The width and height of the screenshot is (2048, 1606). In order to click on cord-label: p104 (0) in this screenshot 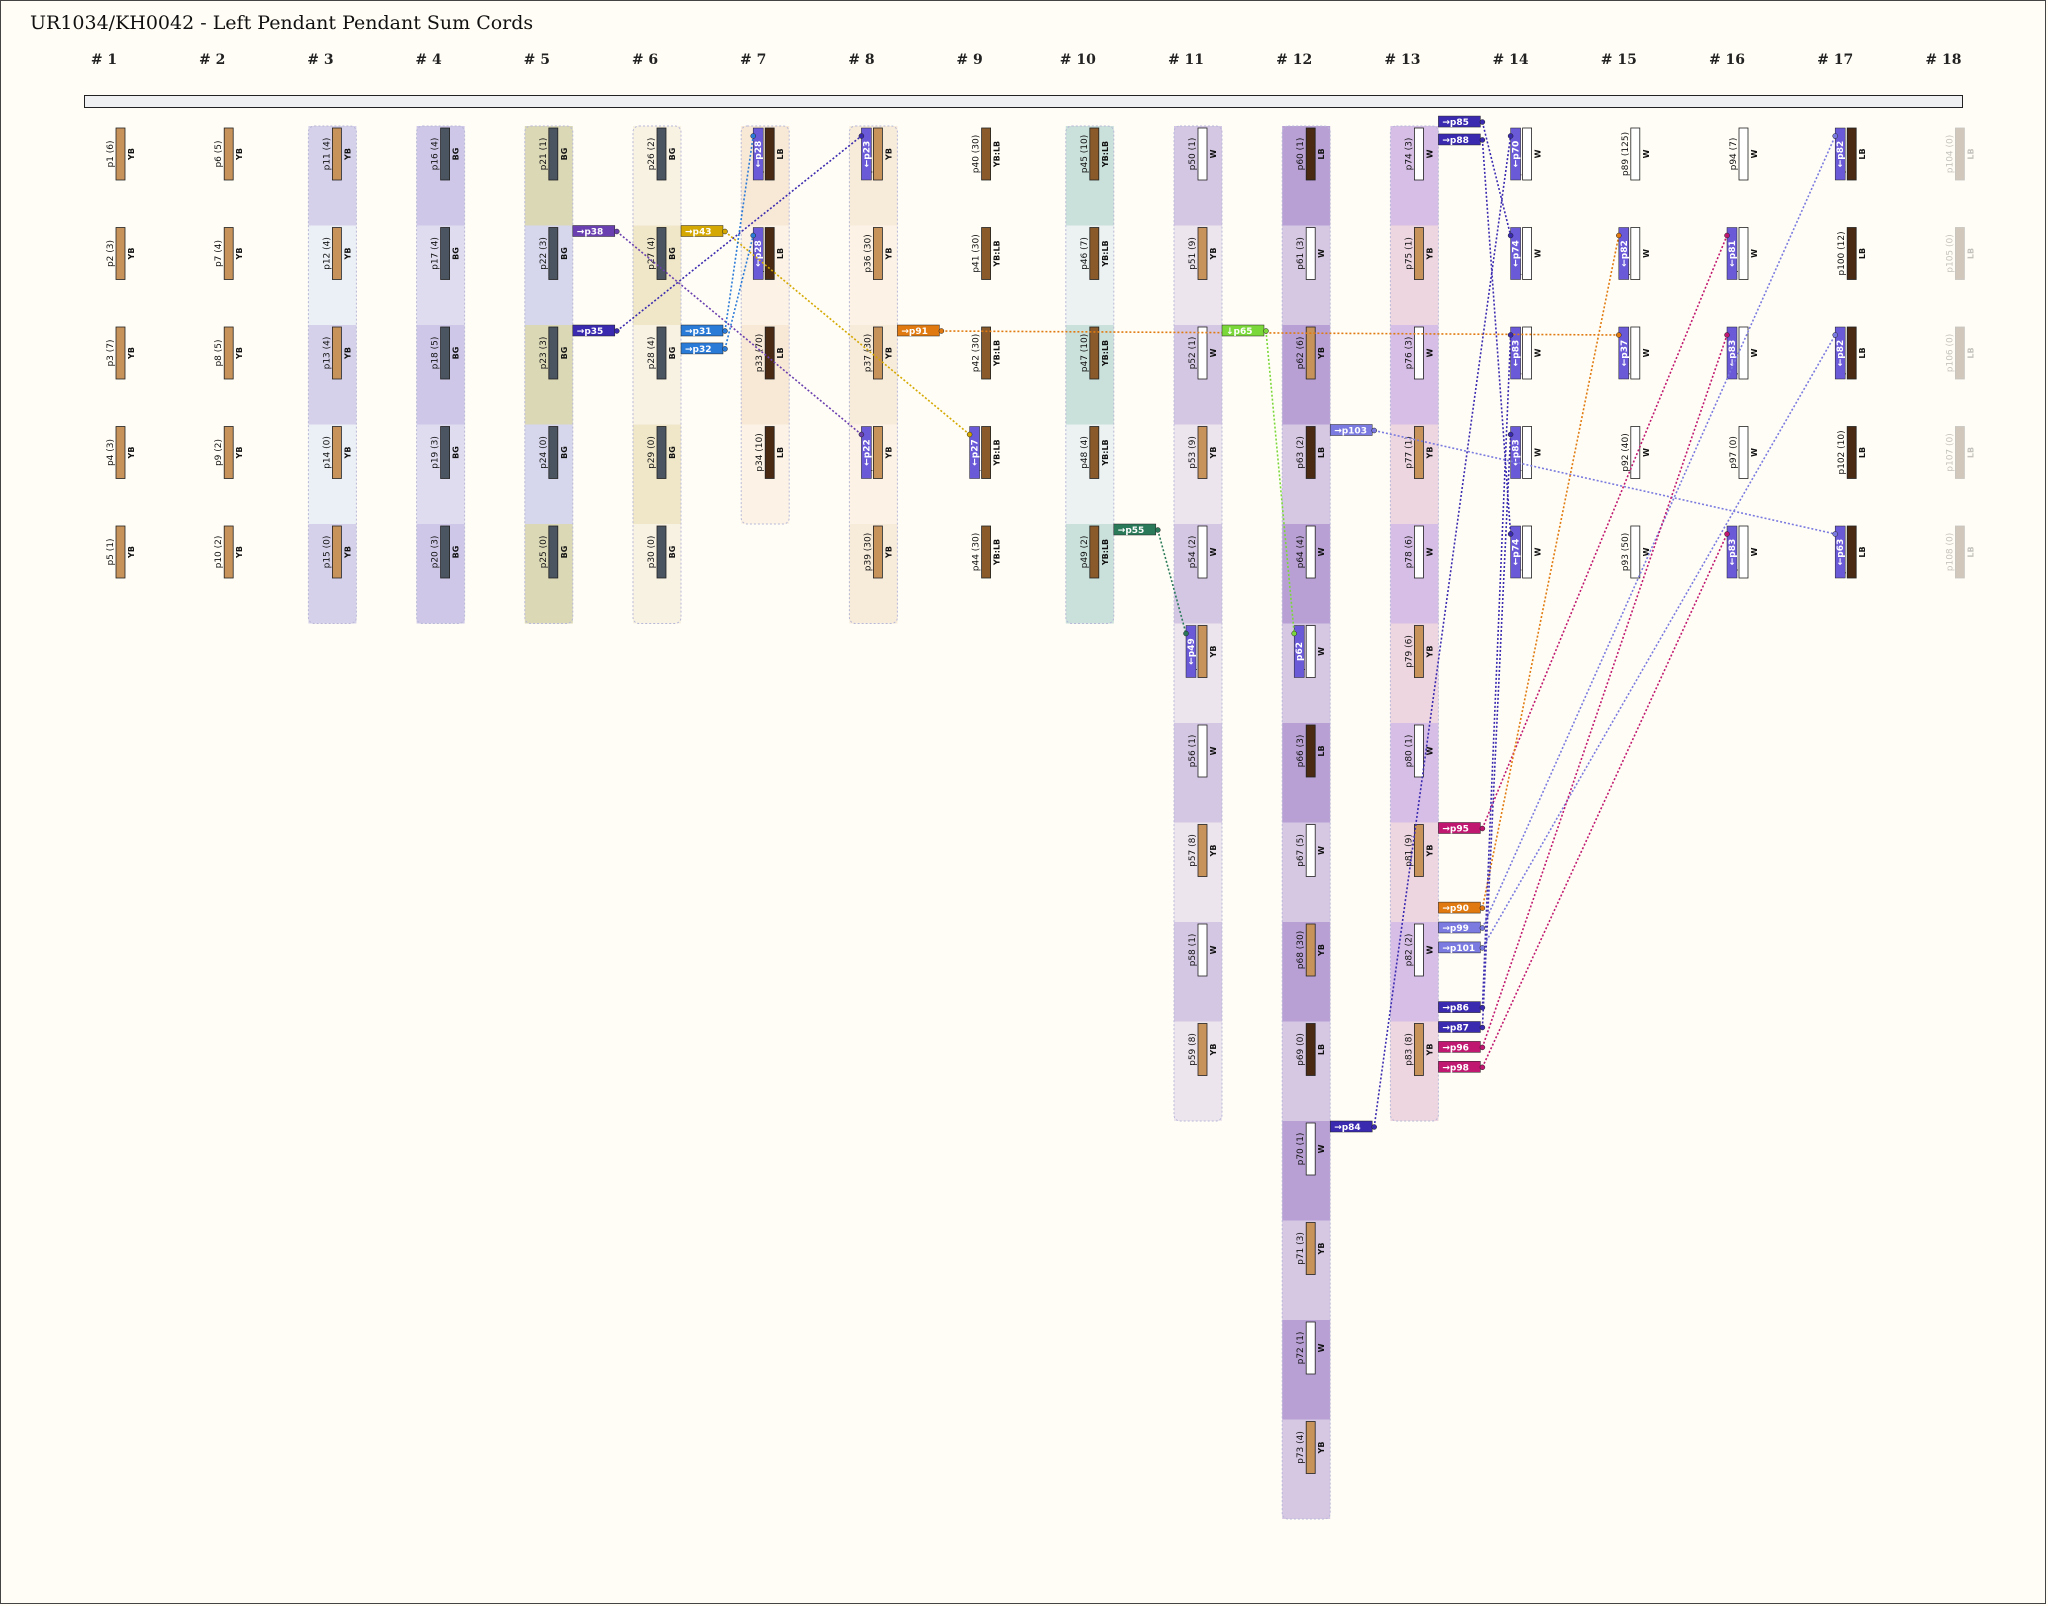, I will do `click(1950, 154)`.